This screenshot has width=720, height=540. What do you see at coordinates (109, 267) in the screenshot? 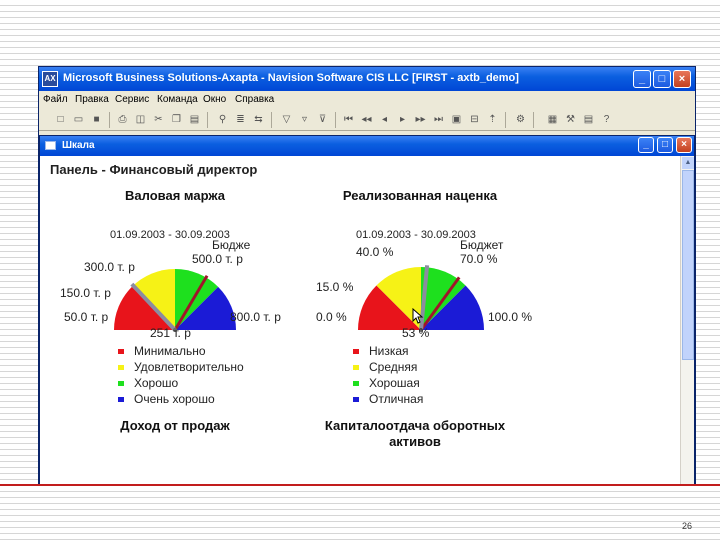
I see `gauge-1-level2-label: 300.0 т. р` at bounding box center [109, 267].